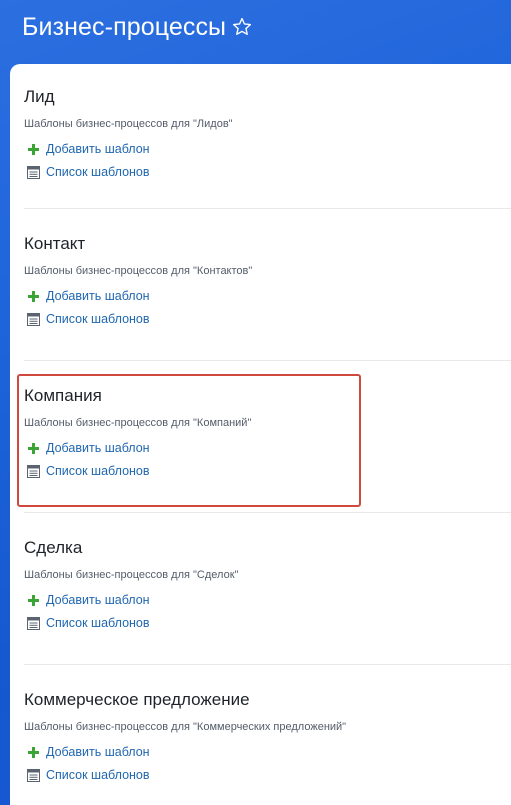 The width and height of the screenshot is (511, 805). What do you see at coordinates (137, 699) in the screenshot?
I see `section-title: Коммерческое предложение` at bounding box center [137, 699].